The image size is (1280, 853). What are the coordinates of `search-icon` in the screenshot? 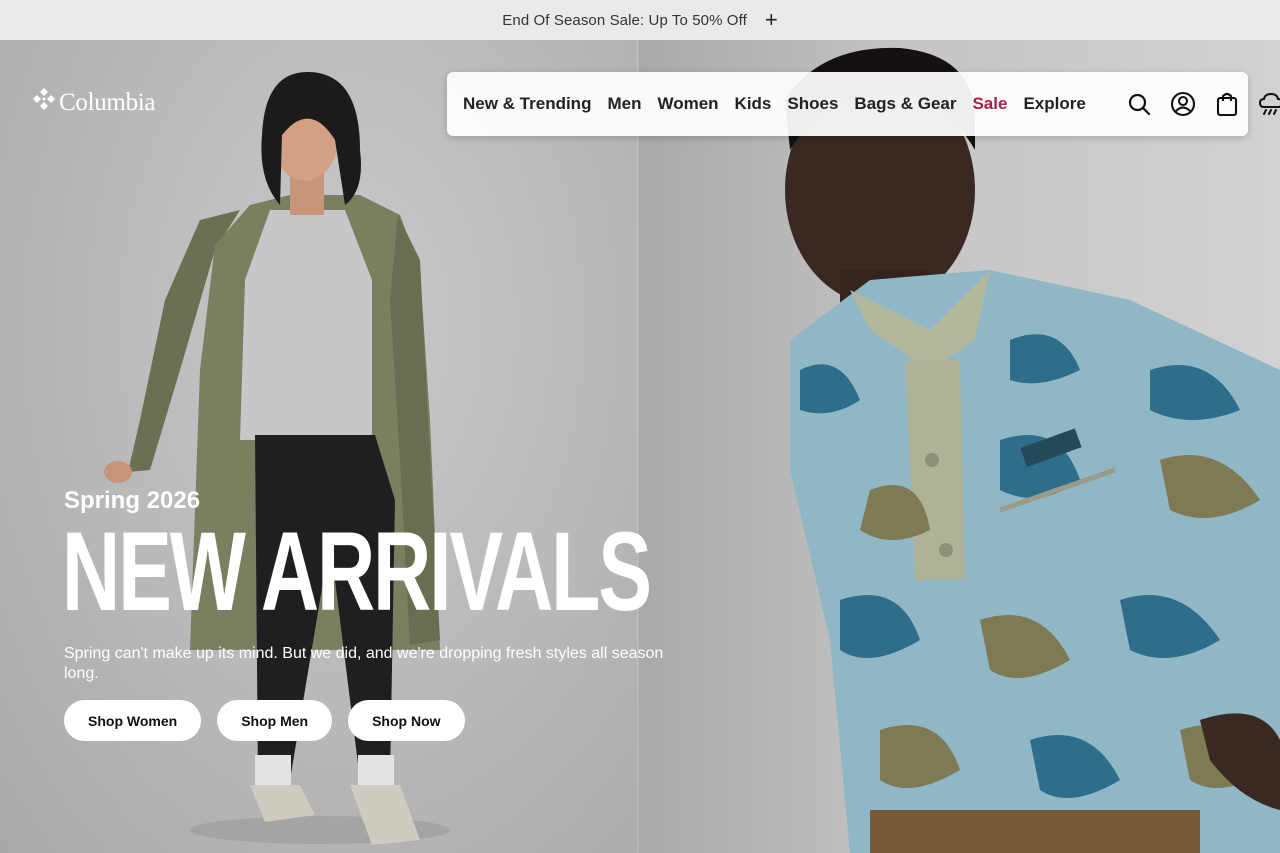 It's located at (1139, 104).